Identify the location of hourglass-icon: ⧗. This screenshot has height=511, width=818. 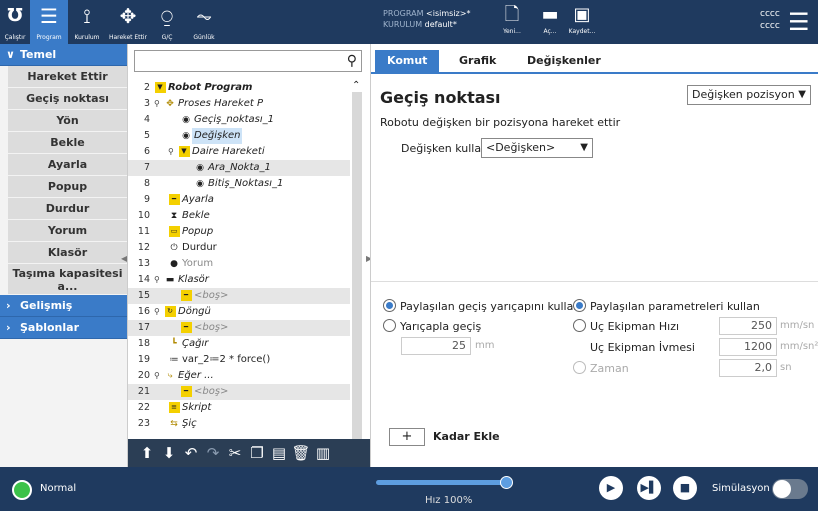
(174, 216).